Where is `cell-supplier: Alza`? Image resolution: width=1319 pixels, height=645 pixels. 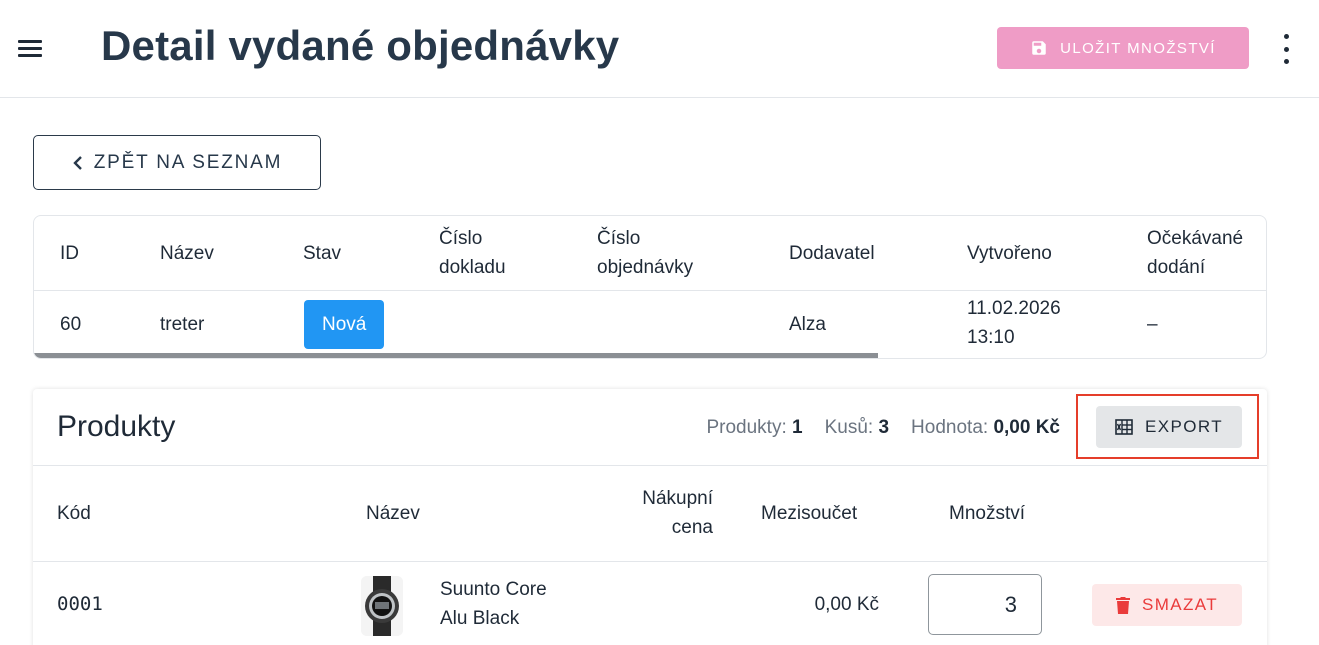 cell-supplier: Alza is located at coordinates (807, 324).